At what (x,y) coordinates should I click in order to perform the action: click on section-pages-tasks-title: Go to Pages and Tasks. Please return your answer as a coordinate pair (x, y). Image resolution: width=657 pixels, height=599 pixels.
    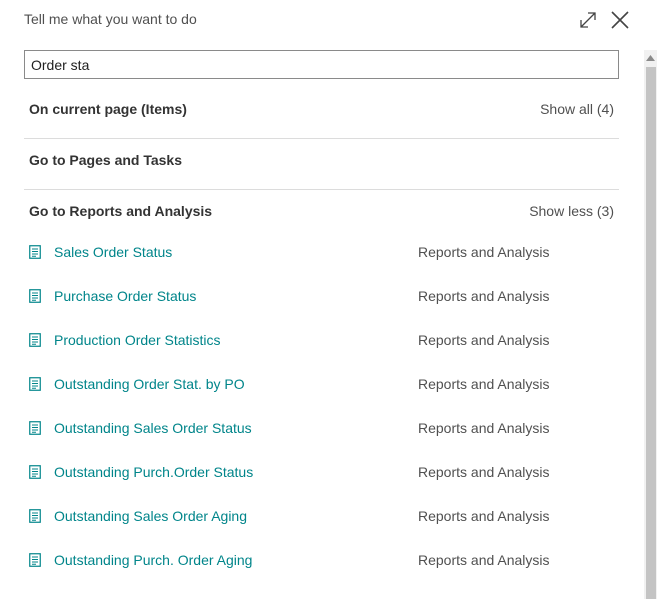
    Looking at the image, I should click on (106, 160).